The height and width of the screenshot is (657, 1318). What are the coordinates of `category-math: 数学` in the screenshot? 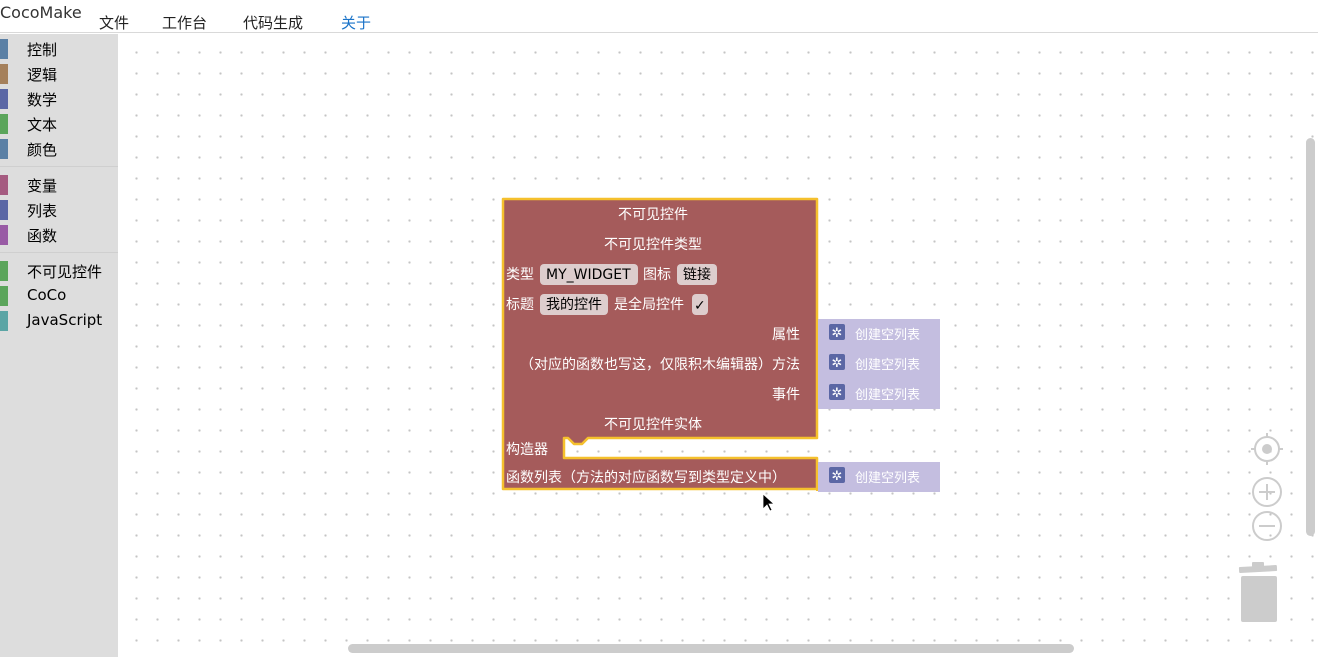 It's located at (59, 98).